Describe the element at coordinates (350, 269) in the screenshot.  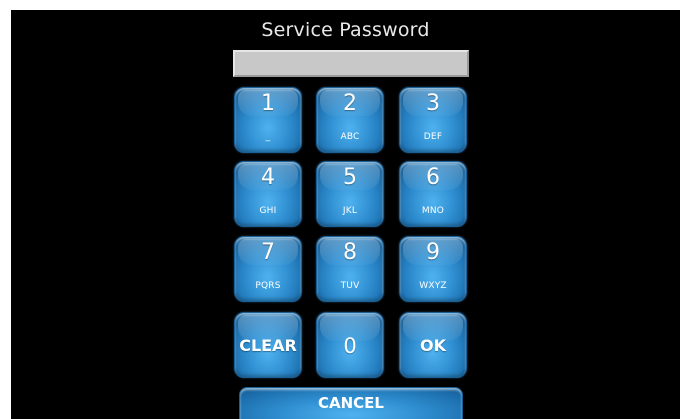
I see `key-8: 8 TUV` at that location.